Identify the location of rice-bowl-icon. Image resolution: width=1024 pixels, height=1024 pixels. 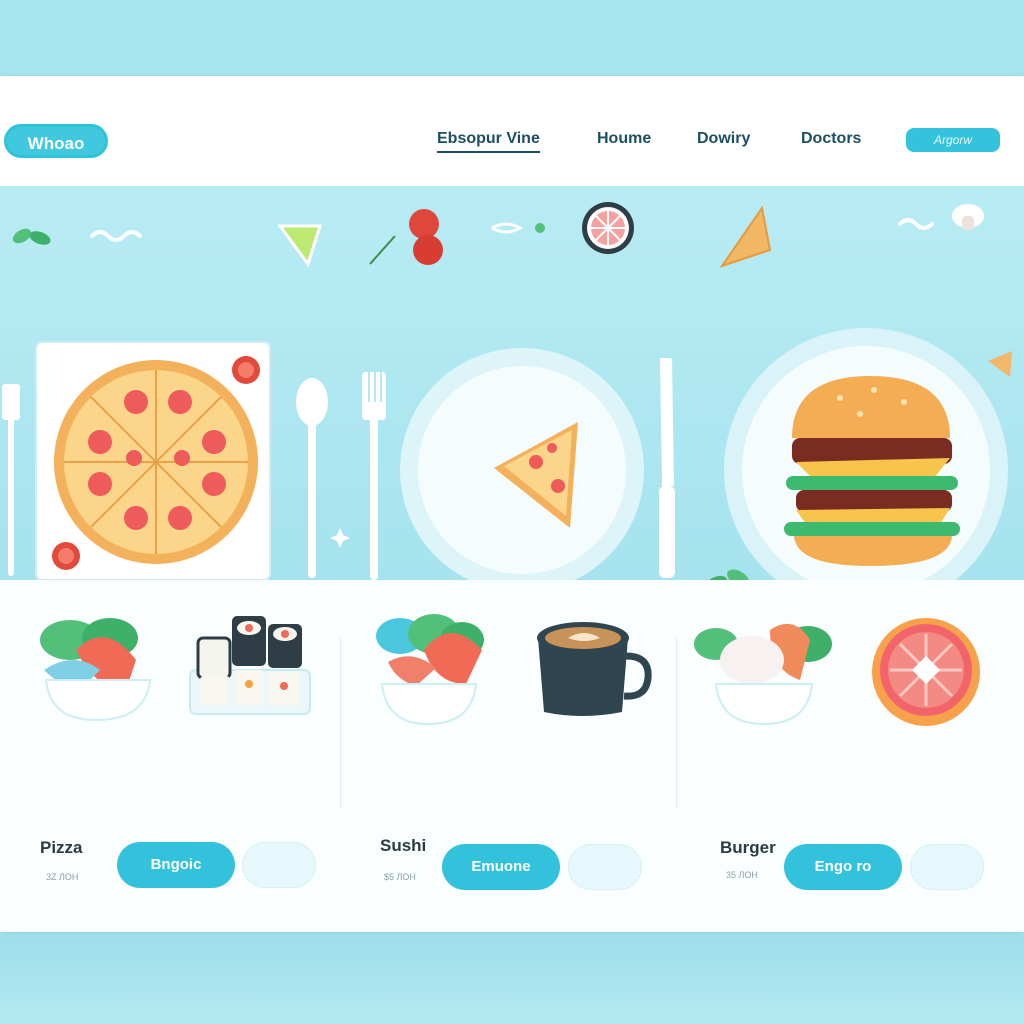
(763, 674).